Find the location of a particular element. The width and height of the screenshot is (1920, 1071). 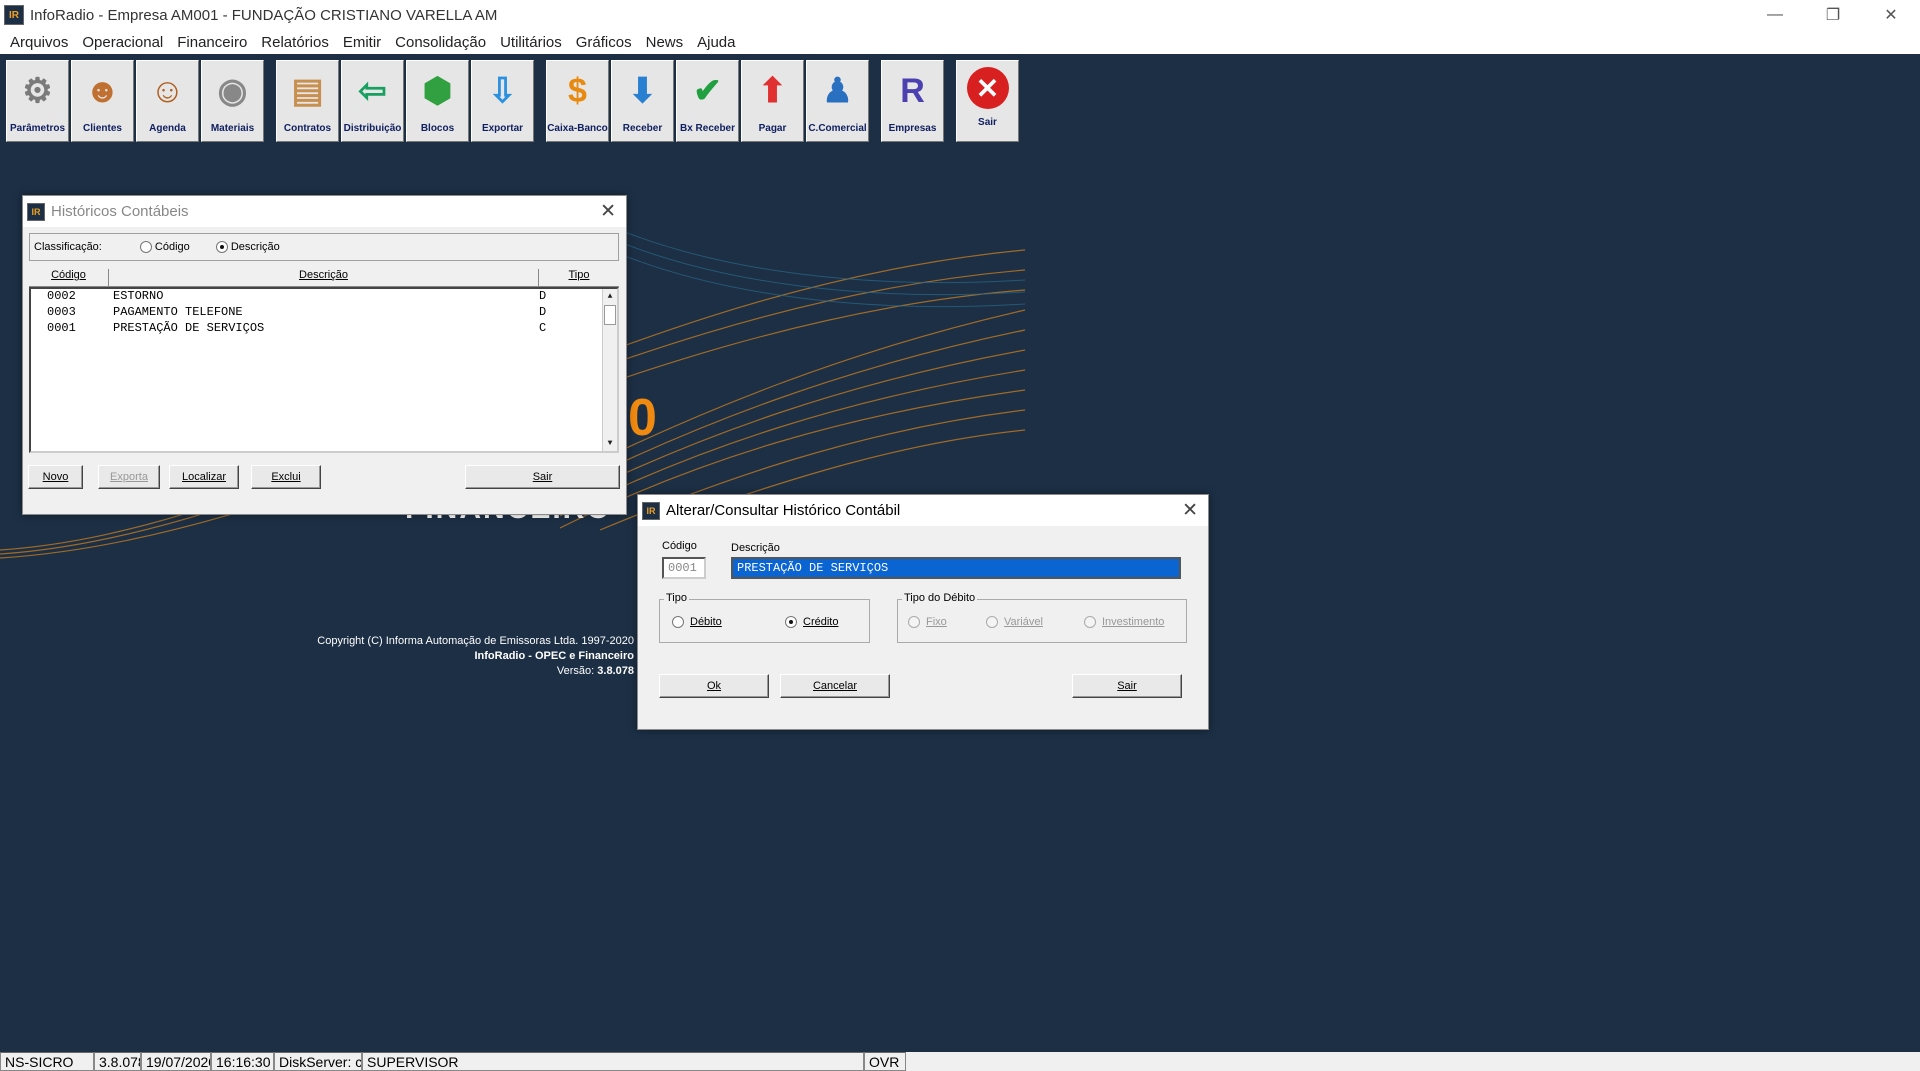

table-row: 0001 PRESTAÇÃO DE SERVIÇOS C is located at coordinates (324, 329).